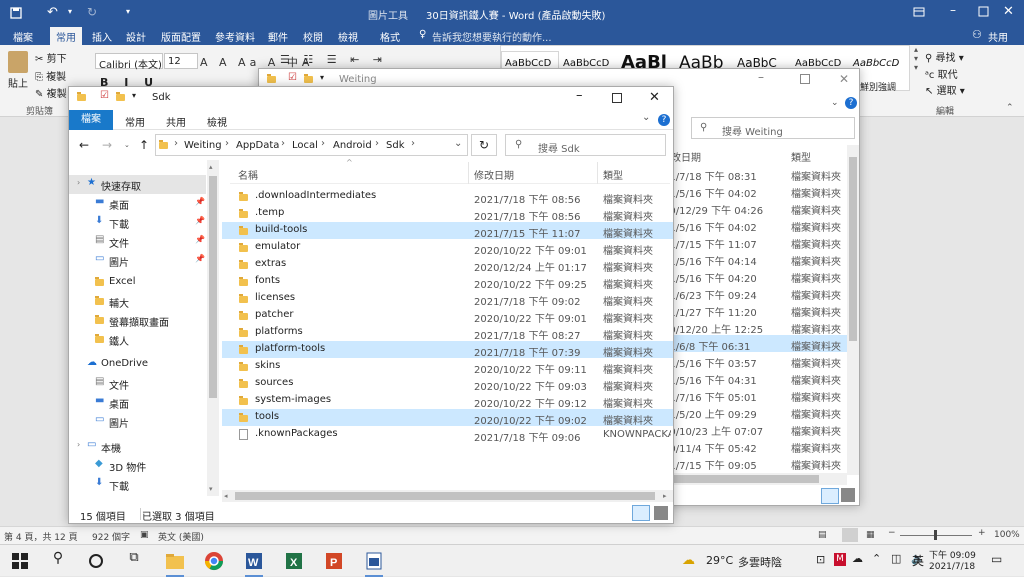  I want to click on font-size-box: 12, so click(181, 61).